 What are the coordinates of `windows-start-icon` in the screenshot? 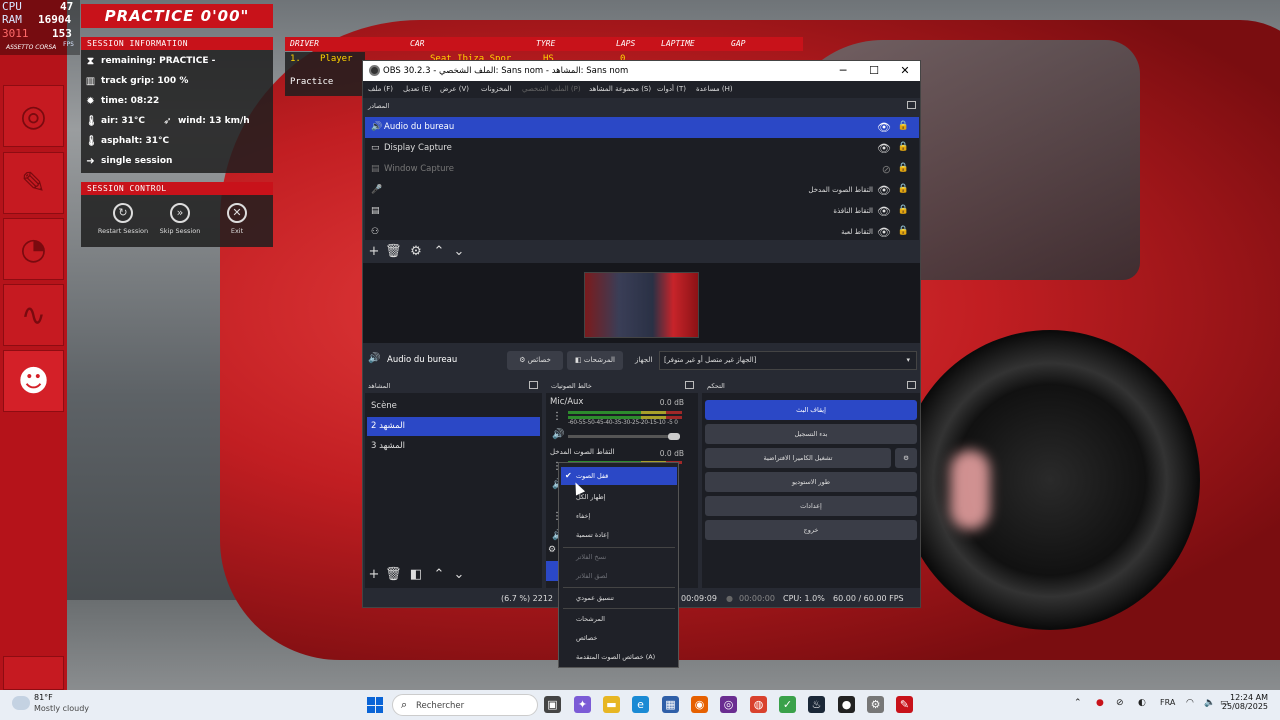 It's located at (375, 705).